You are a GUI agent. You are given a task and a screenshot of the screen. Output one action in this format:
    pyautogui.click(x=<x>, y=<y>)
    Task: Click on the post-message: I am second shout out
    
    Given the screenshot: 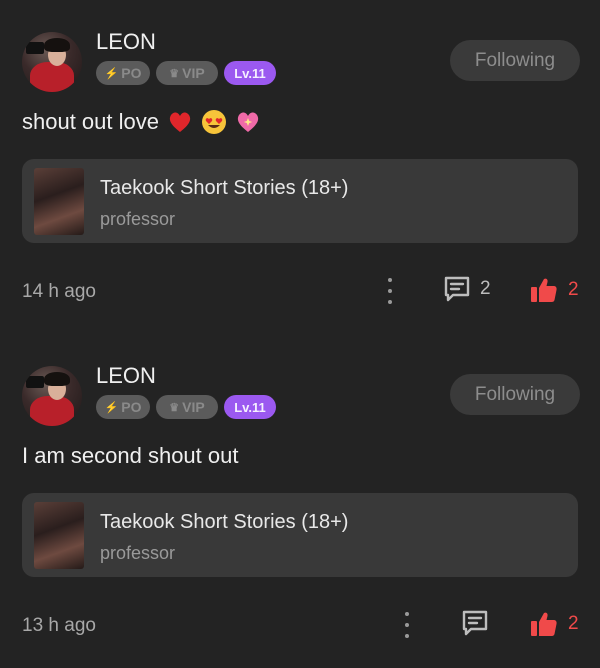 What is the action you would take?
    pyautogui.click(x=130, y=456)
    